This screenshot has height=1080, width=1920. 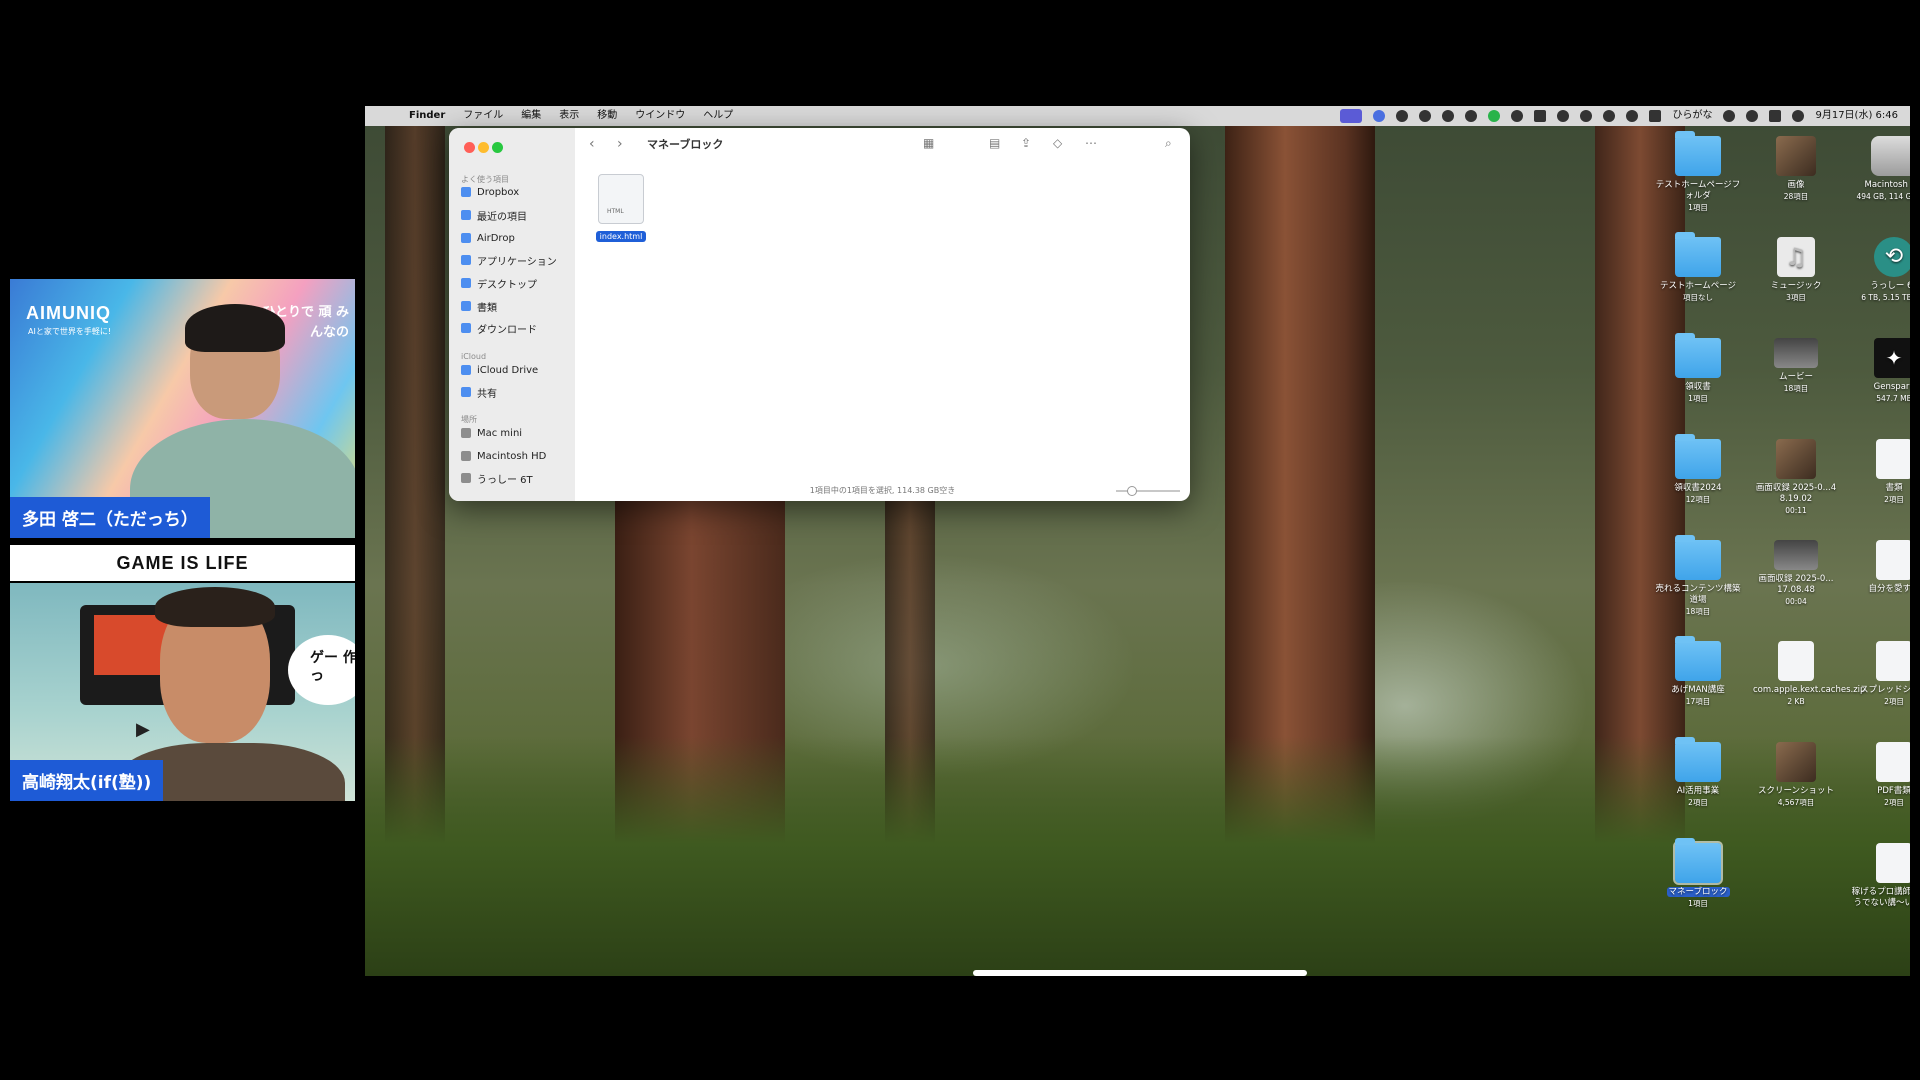 What do you see at coordinates (1775, 116) in the screenshot?
I see `control-center-icon` at bounding box center [1775, 116].